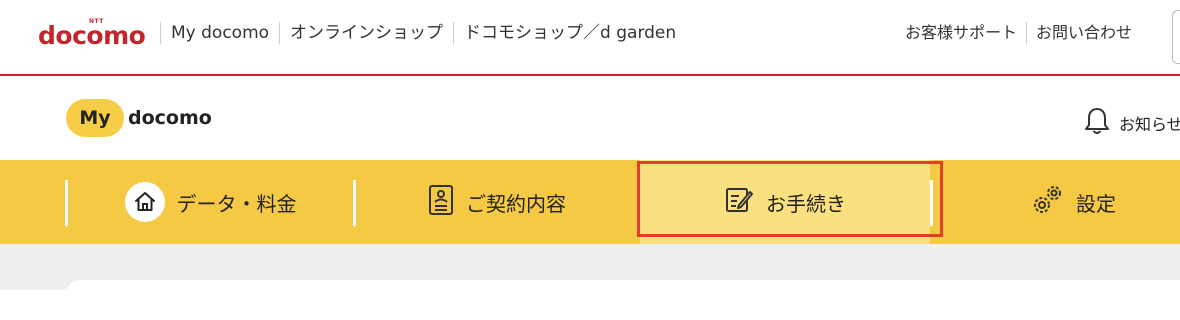 The width and height of the screenshot is (1180, 320). Describe the element at coordinates (739, 202) in the screenshot. I see `edit-note-icon` at that location.